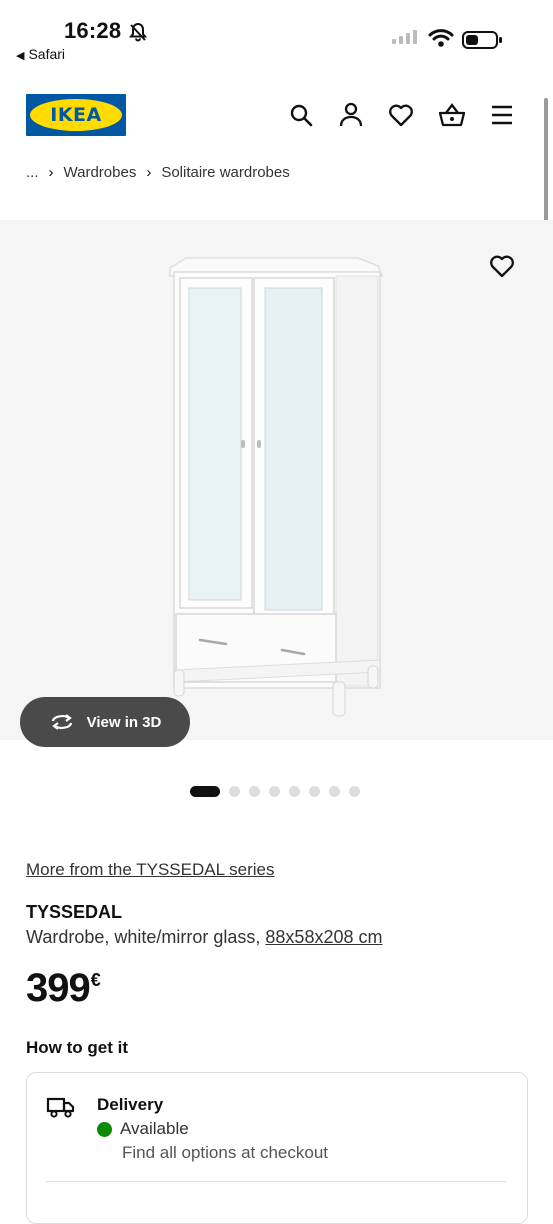 This screenshot has height=1224, width=553. I want to click on product-price: 399€, so click(63, 988).